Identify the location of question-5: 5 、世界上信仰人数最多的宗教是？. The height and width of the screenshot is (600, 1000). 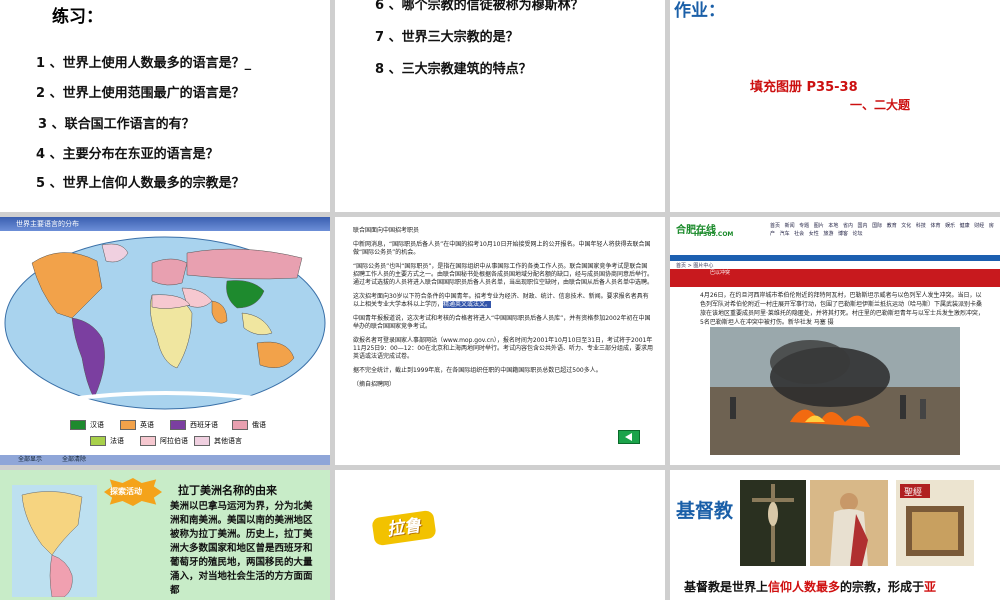
(140, 183).